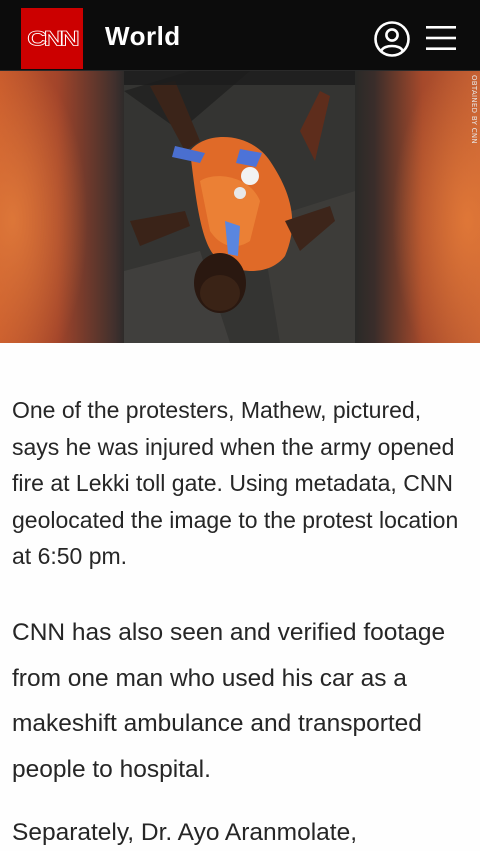 This screenshot has height=851, width=480. What do you see at coordinates (185, 832) in the screenshot?
I see `article-paragraph: Separately, Dr. Ayo Aranmolate,` at bounding box center [185, 832].